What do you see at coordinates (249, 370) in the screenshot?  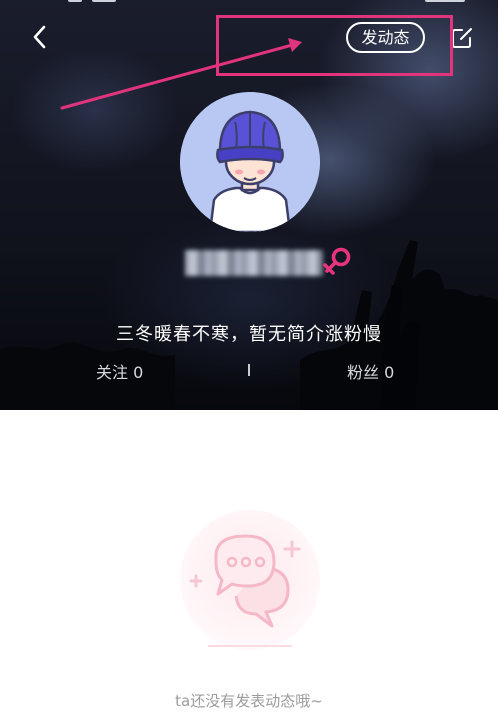 I see `stats-divider` at bounding box center [249, 370].